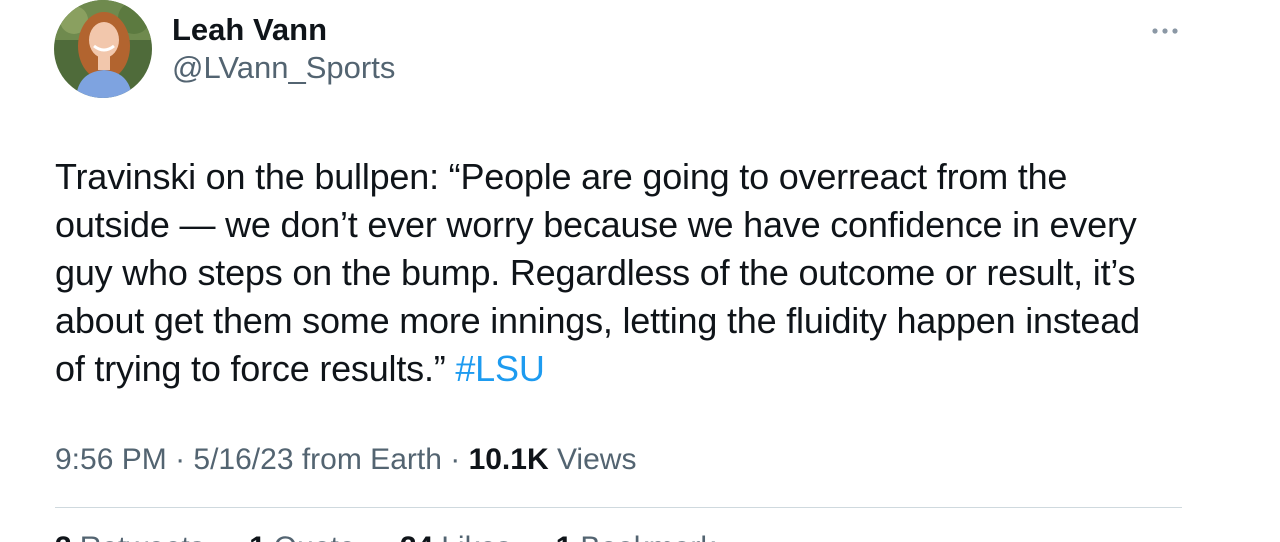 Image resolution: width=1280 pixels, height=542 pixels. What do you see at coordinates (564, 536) in the screenshot?
I see `bookmarks-count: 1` at bounding box center [564, 536].